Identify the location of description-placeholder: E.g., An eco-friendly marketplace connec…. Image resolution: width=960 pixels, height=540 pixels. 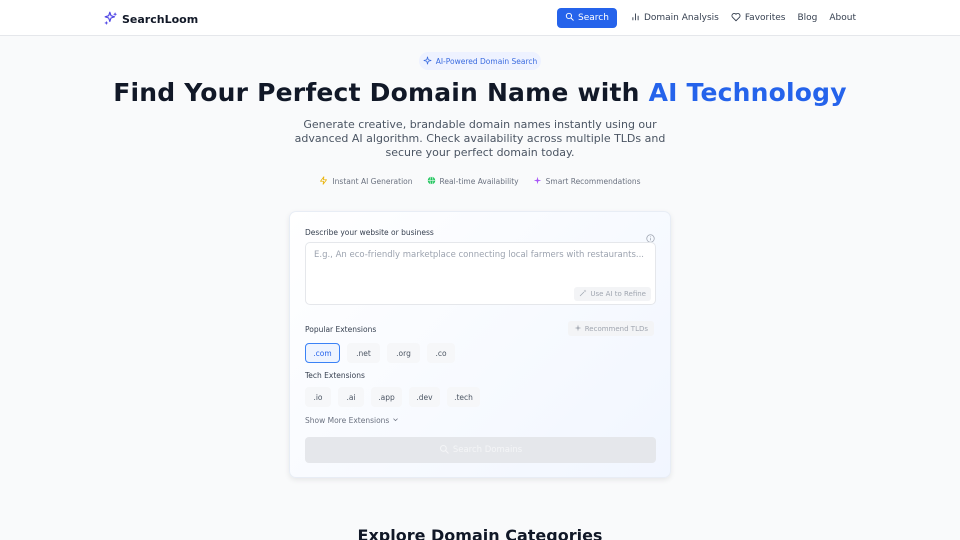
(479, 255).